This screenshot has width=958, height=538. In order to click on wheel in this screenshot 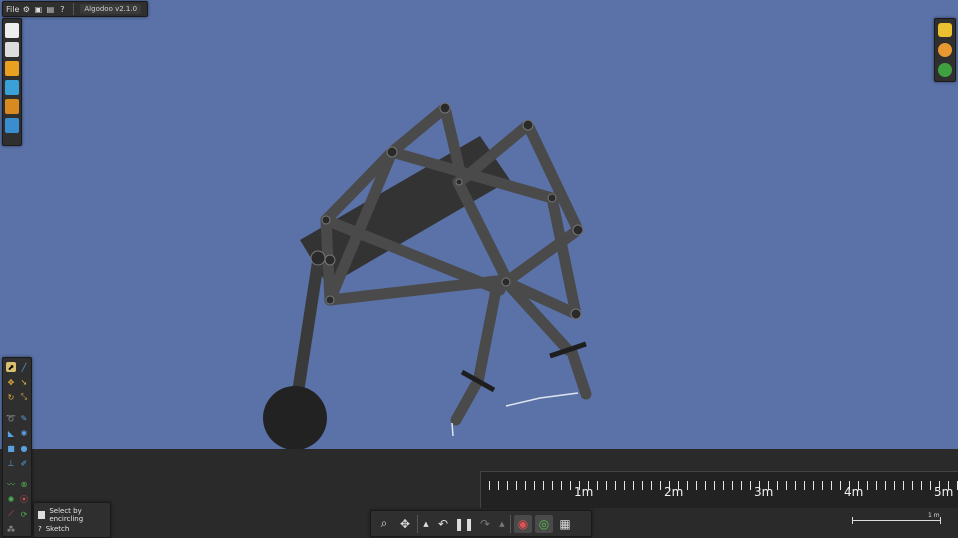, I will do `click(295, 418)`.